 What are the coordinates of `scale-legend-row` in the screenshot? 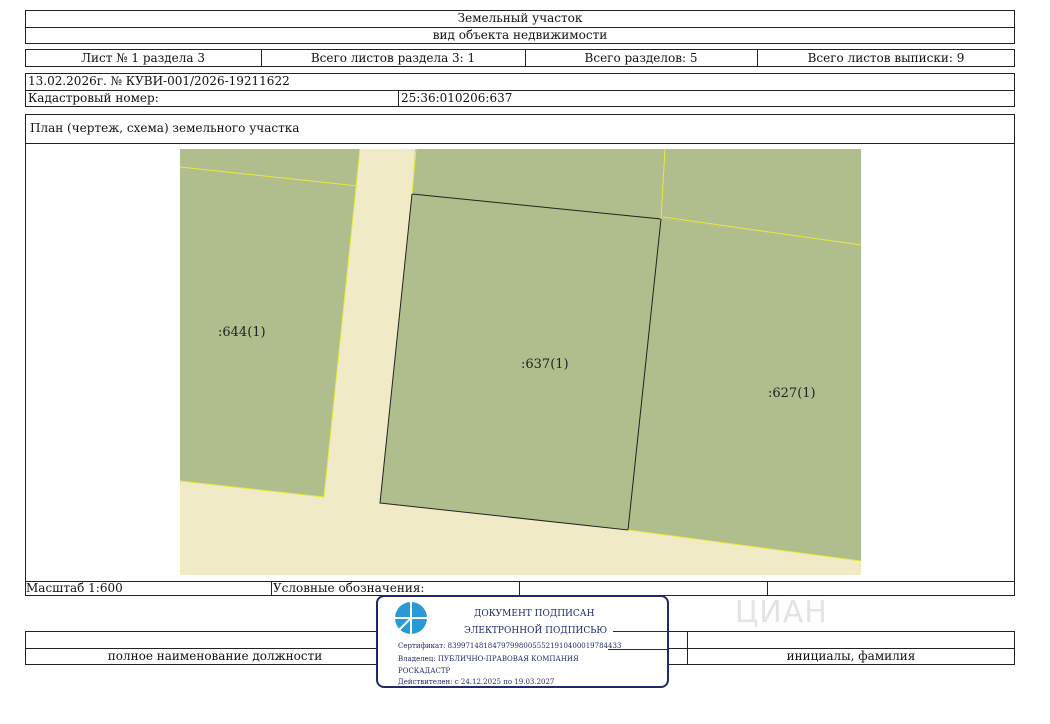 It's located at (520, 588).